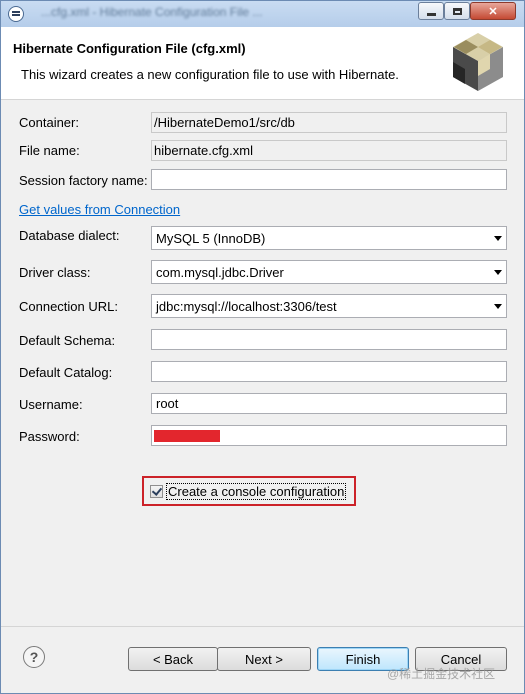  Describe the element at coordinates (262, 626) in the screenshot. I see `footer-divider` at that location.